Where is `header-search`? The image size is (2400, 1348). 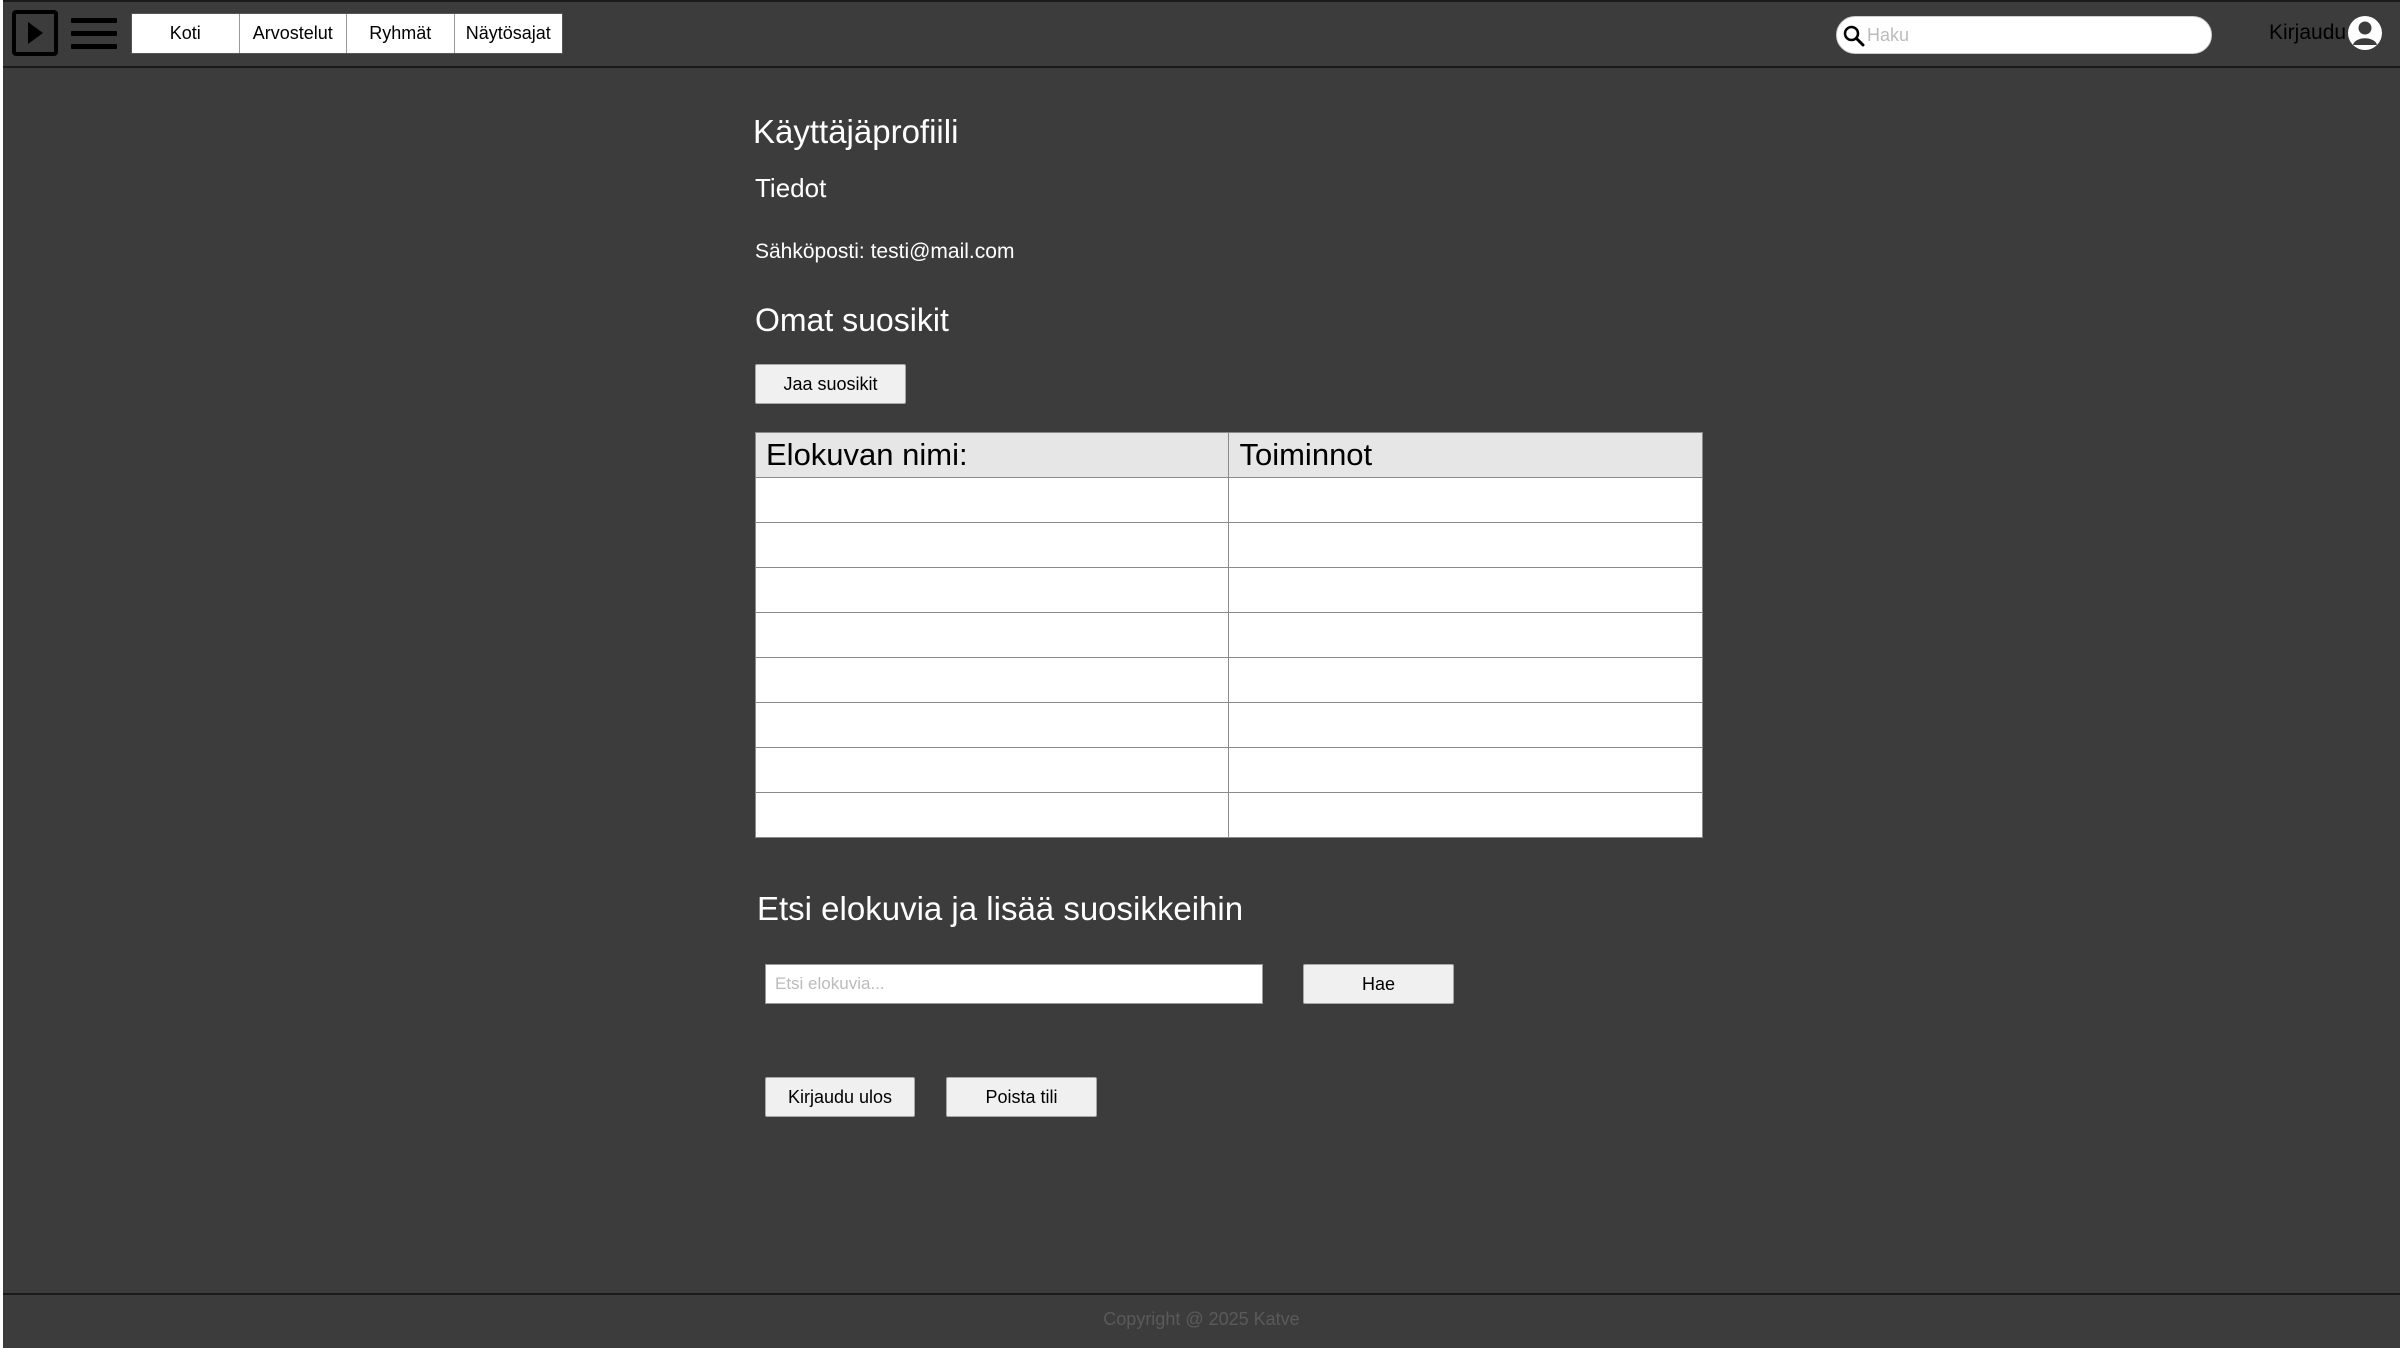 header-search is located at coordinates (2024, 35).